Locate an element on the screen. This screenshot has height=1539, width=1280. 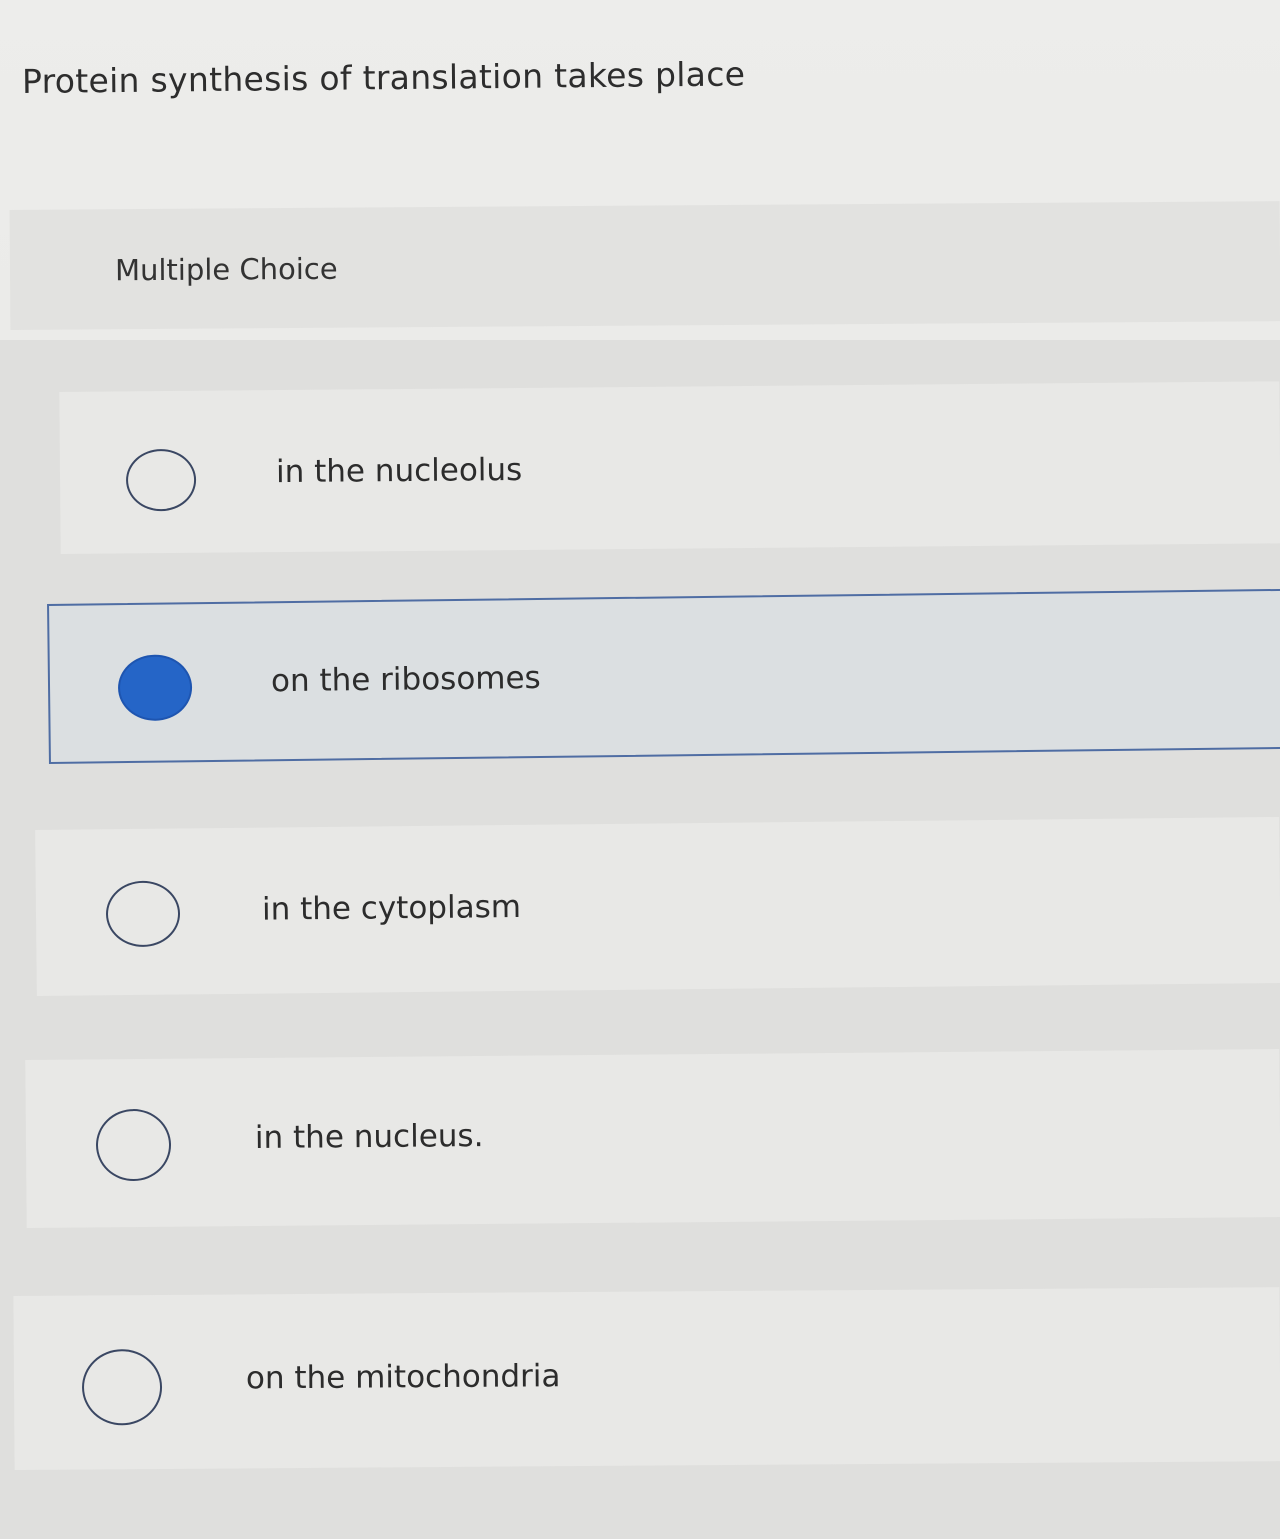
option-label: on the ribosomes is located at coordinates (405, 679).